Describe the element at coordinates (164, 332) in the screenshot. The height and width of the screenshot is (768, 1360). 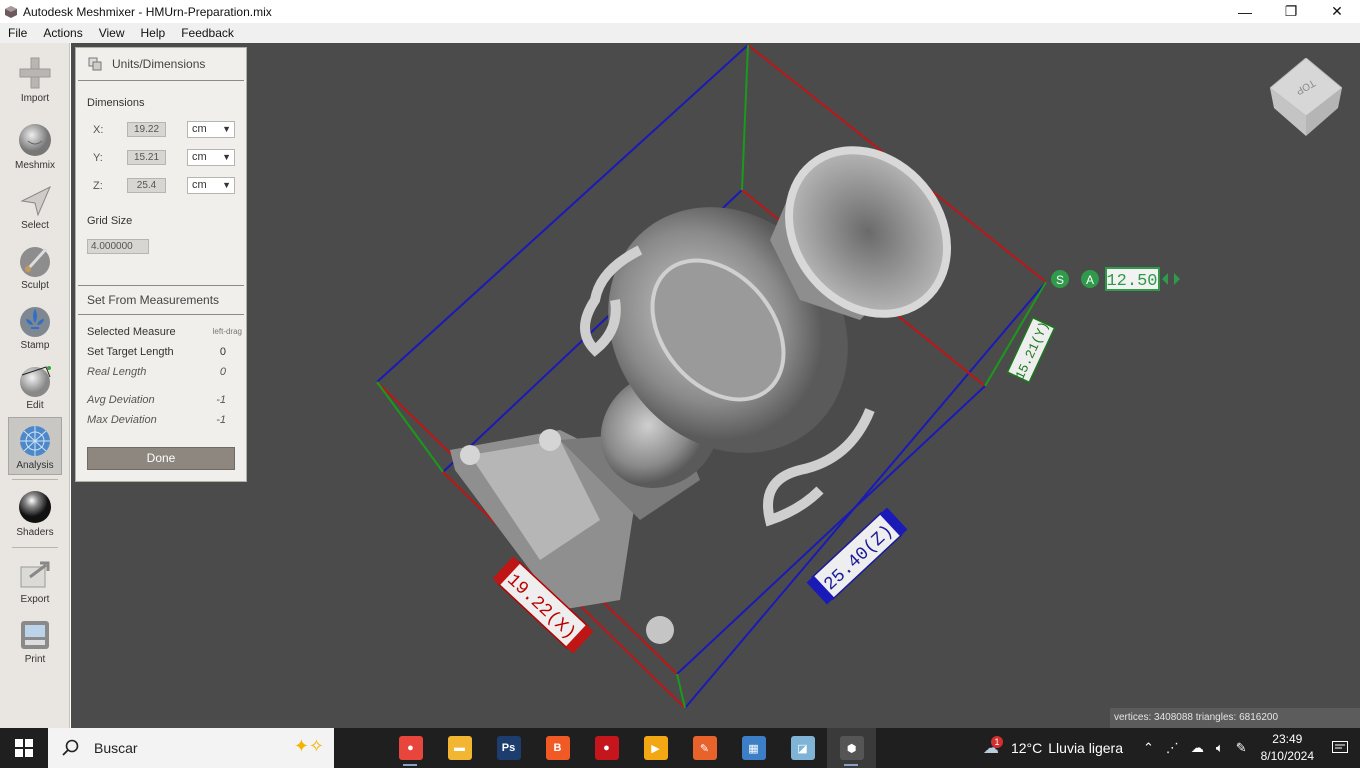
I see `selected-measure-row: Selected Measure left-drag` at that location.